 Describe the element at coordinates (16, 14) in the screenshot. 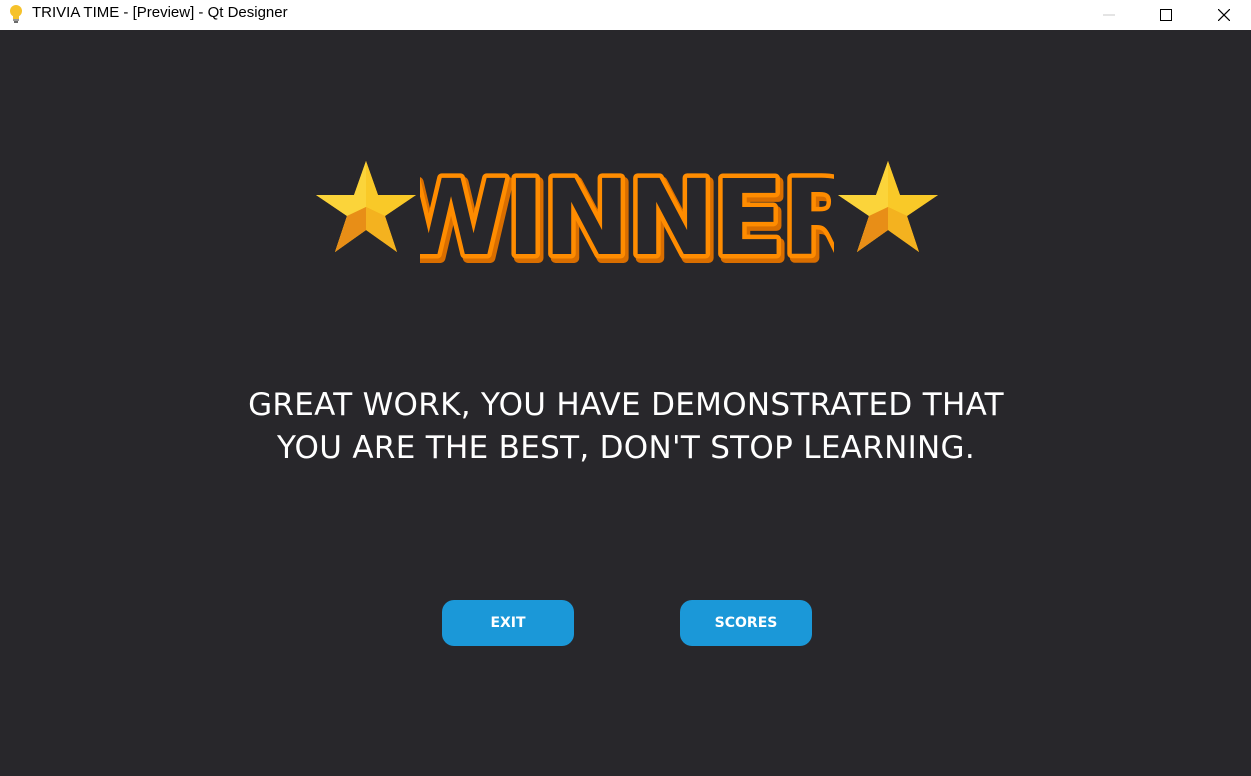

I see `lightbulb-icon` at that location.